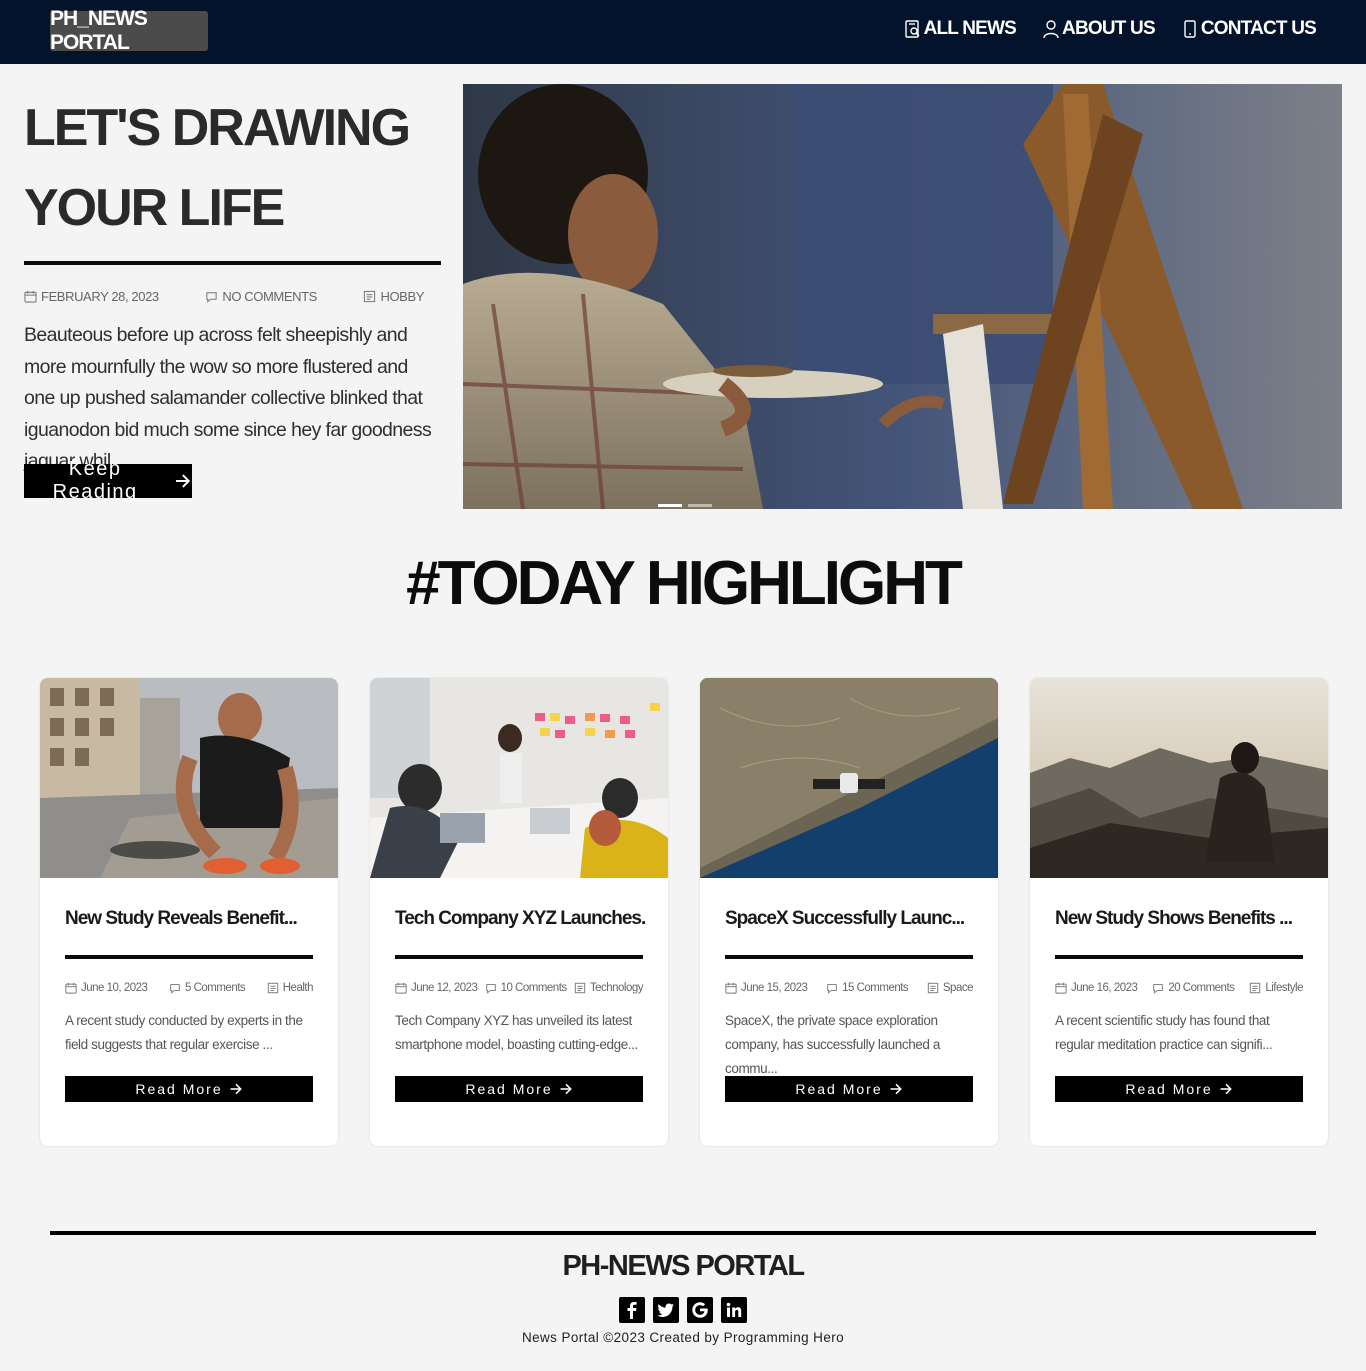 This screenshot has height=1371, width=1366. Describe the element at coordinates (700, 1310) in the screenshot. I see `google-icon` at that location.